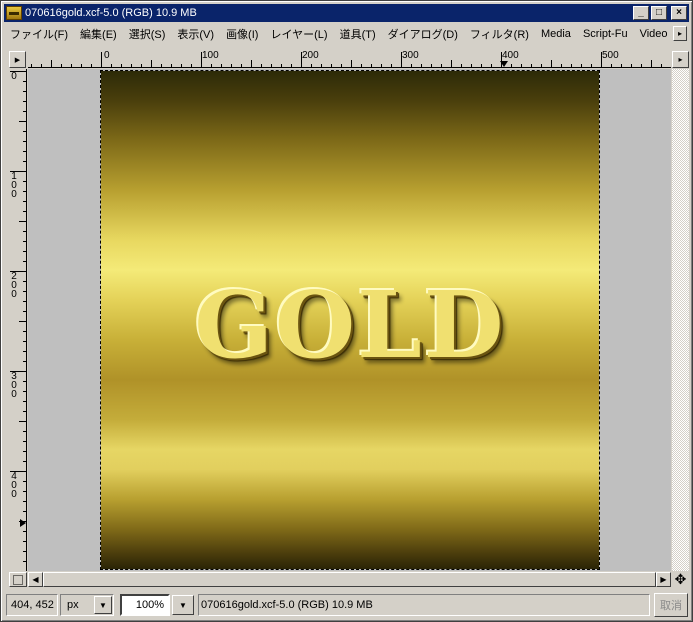 The image size is (693, 622). I want to click on maximize-button: □, so click(659, 13).